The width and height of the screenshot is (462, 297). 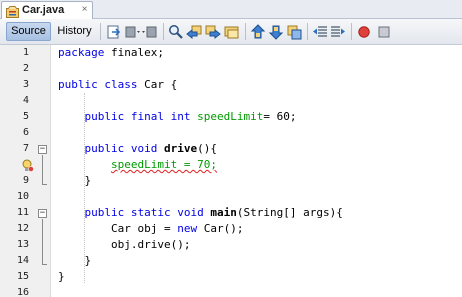 What do you see at coordinates (194, 32) in the screenshot?
I see `find-previous-icon` at bounding box center [194, 32].